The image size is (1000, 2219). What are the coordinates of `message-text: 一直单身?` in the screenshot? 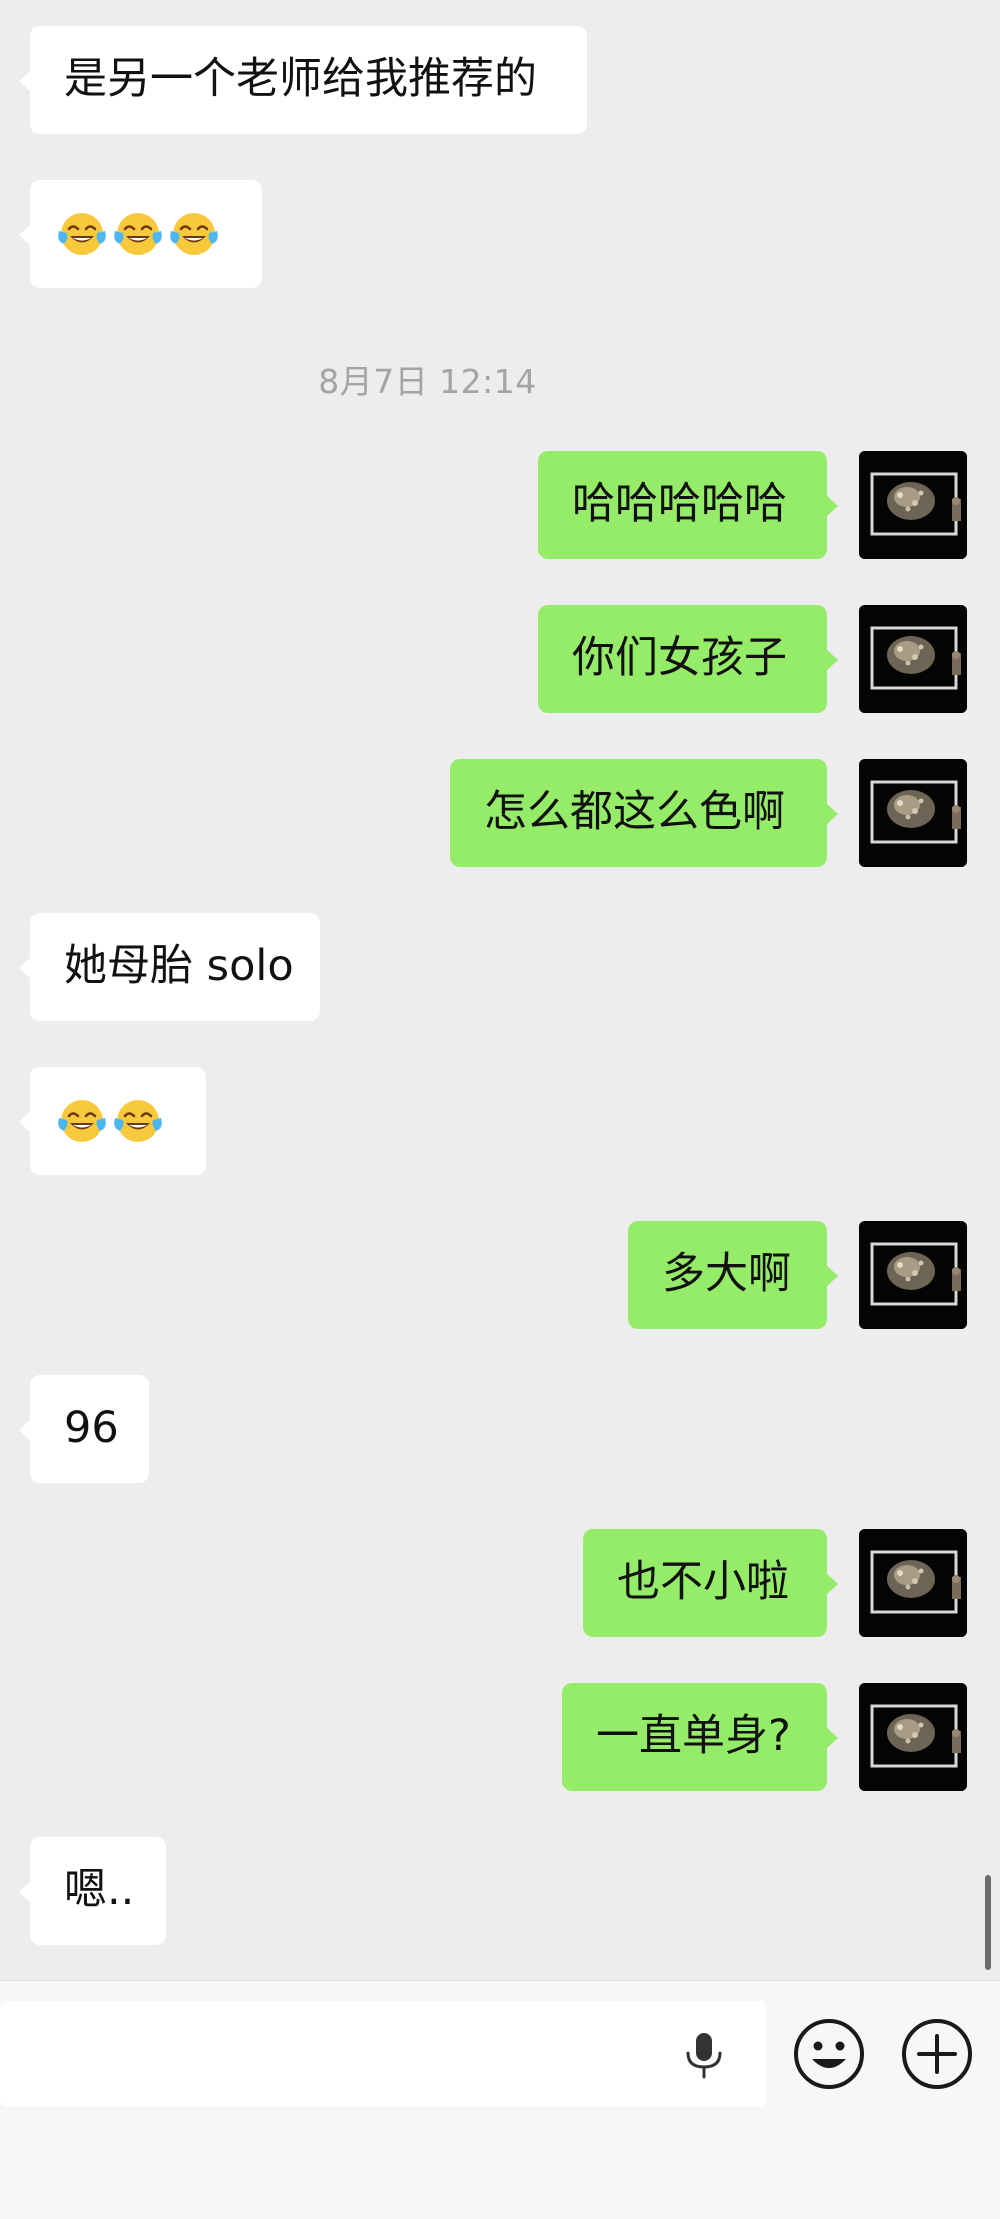 It's located at (693, 1736).